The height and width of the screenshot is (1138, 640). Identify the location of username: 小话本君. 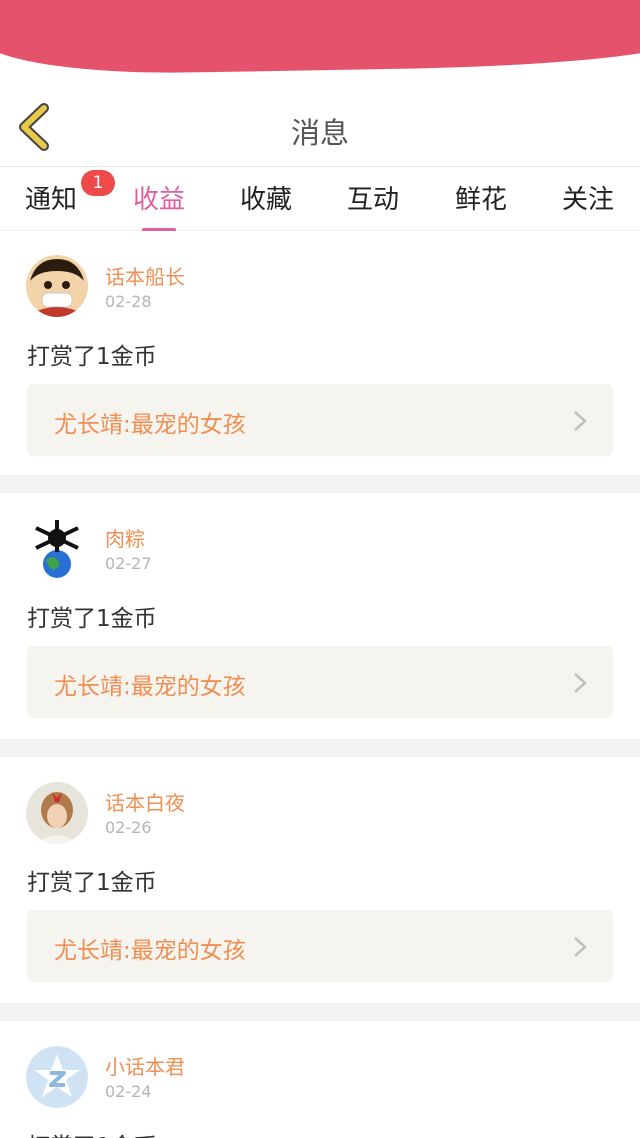
(145, 1065).